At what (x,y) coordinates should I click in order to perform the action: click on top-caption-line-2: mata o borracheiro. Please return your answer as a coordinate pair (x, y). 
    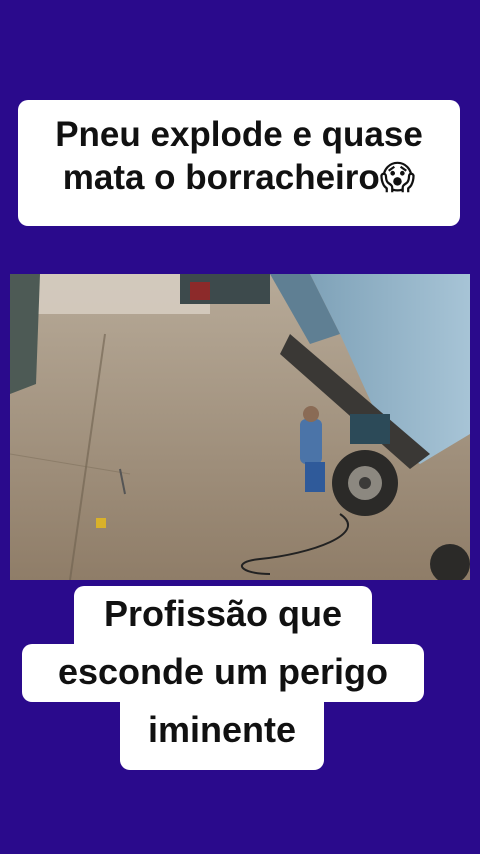
    Looking at the image, I should click on (221, 177).